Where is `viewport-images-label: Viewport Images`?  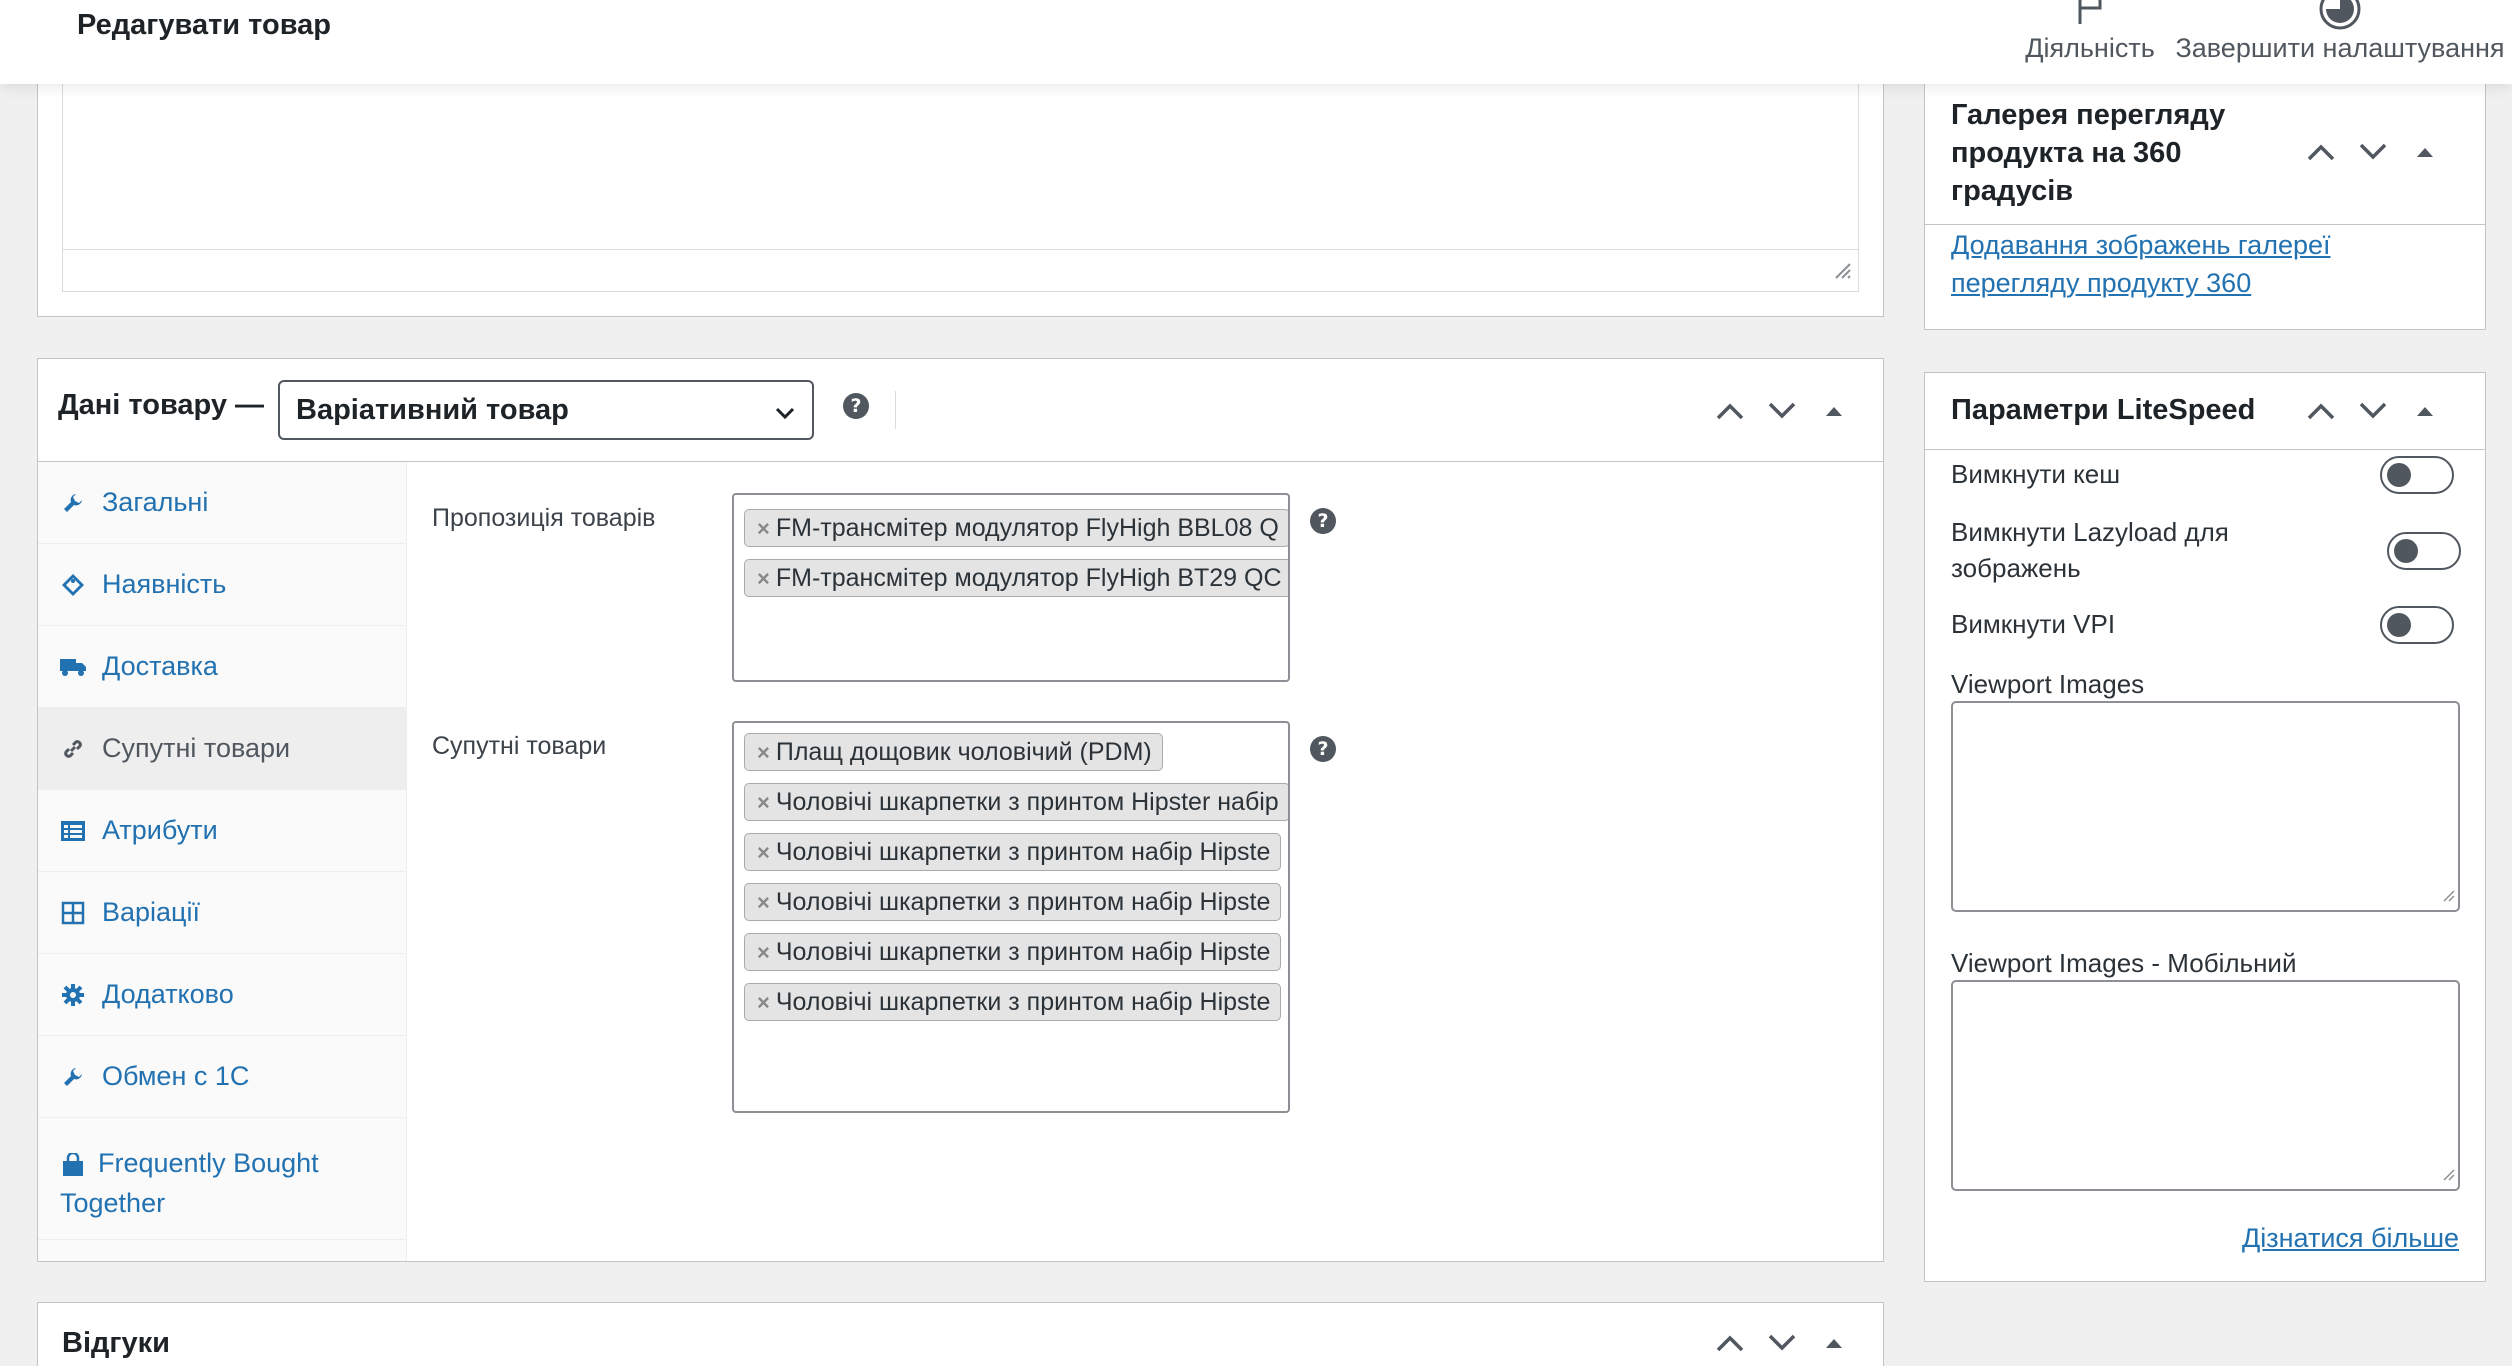 viewport-images-label: Viewport Images is located at coordinates (2048, 684).